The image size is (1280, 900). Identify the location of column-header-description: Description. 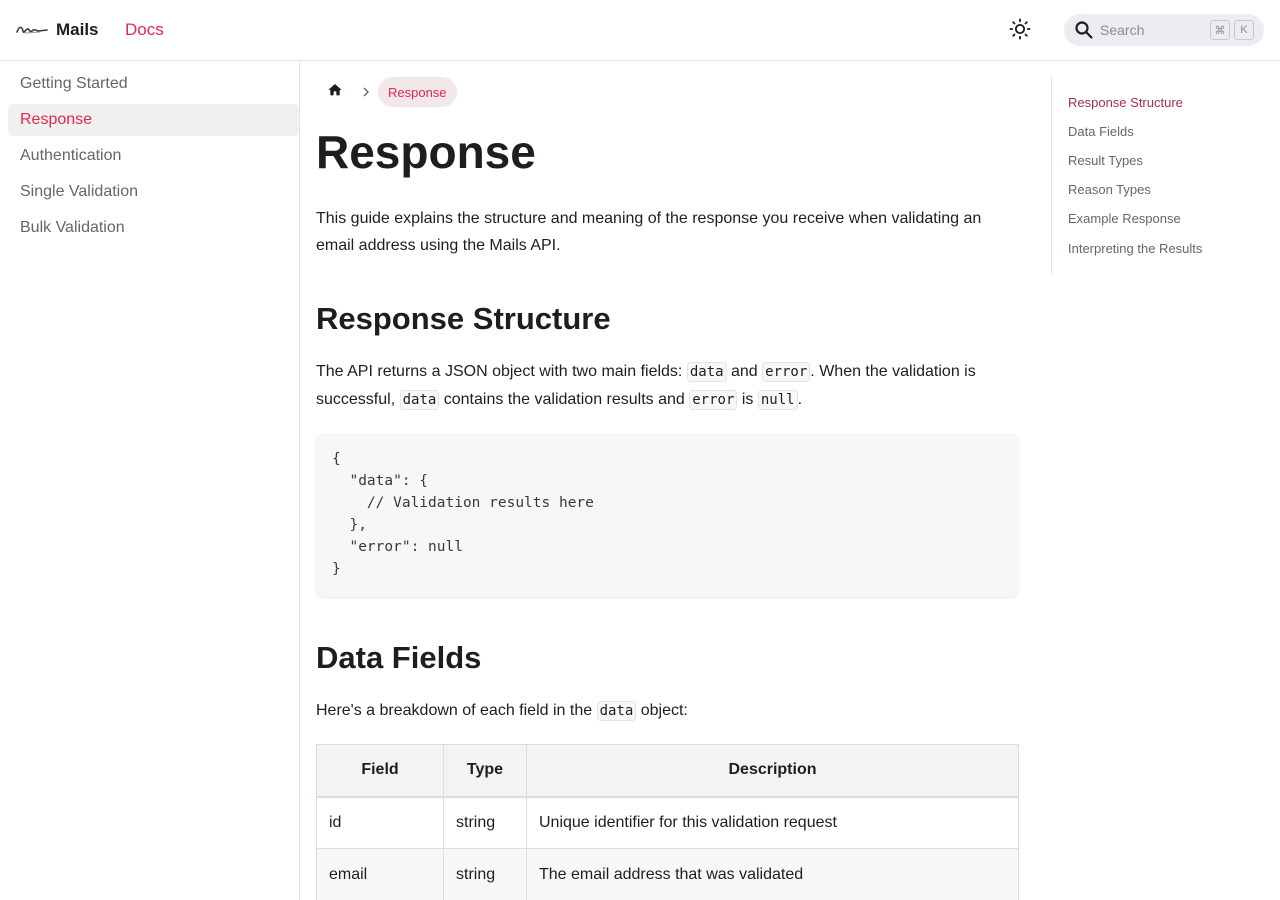
(772, 771).